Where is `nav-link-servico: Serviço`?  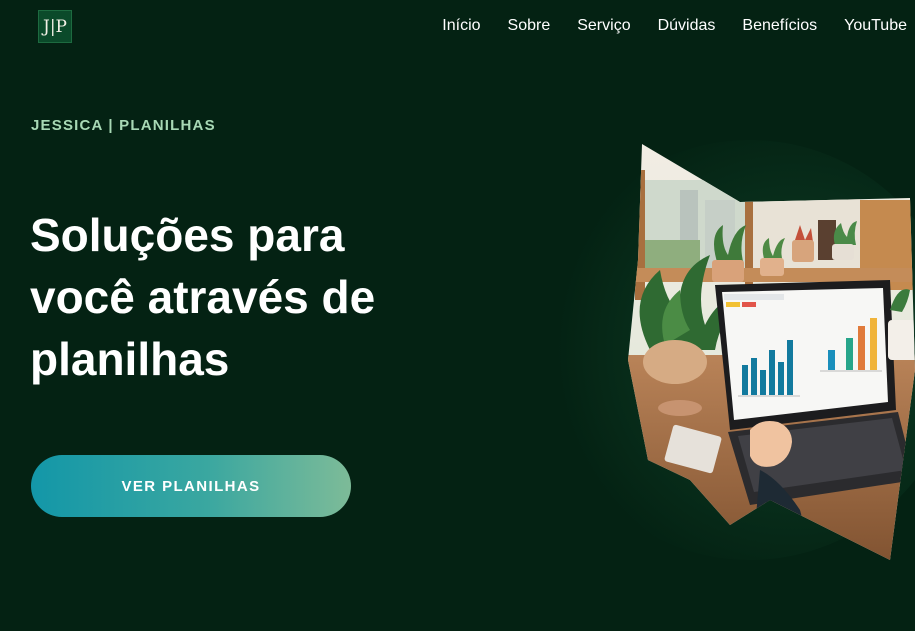 nav-link-servico: Serviço is located at coordinates (603, 26).